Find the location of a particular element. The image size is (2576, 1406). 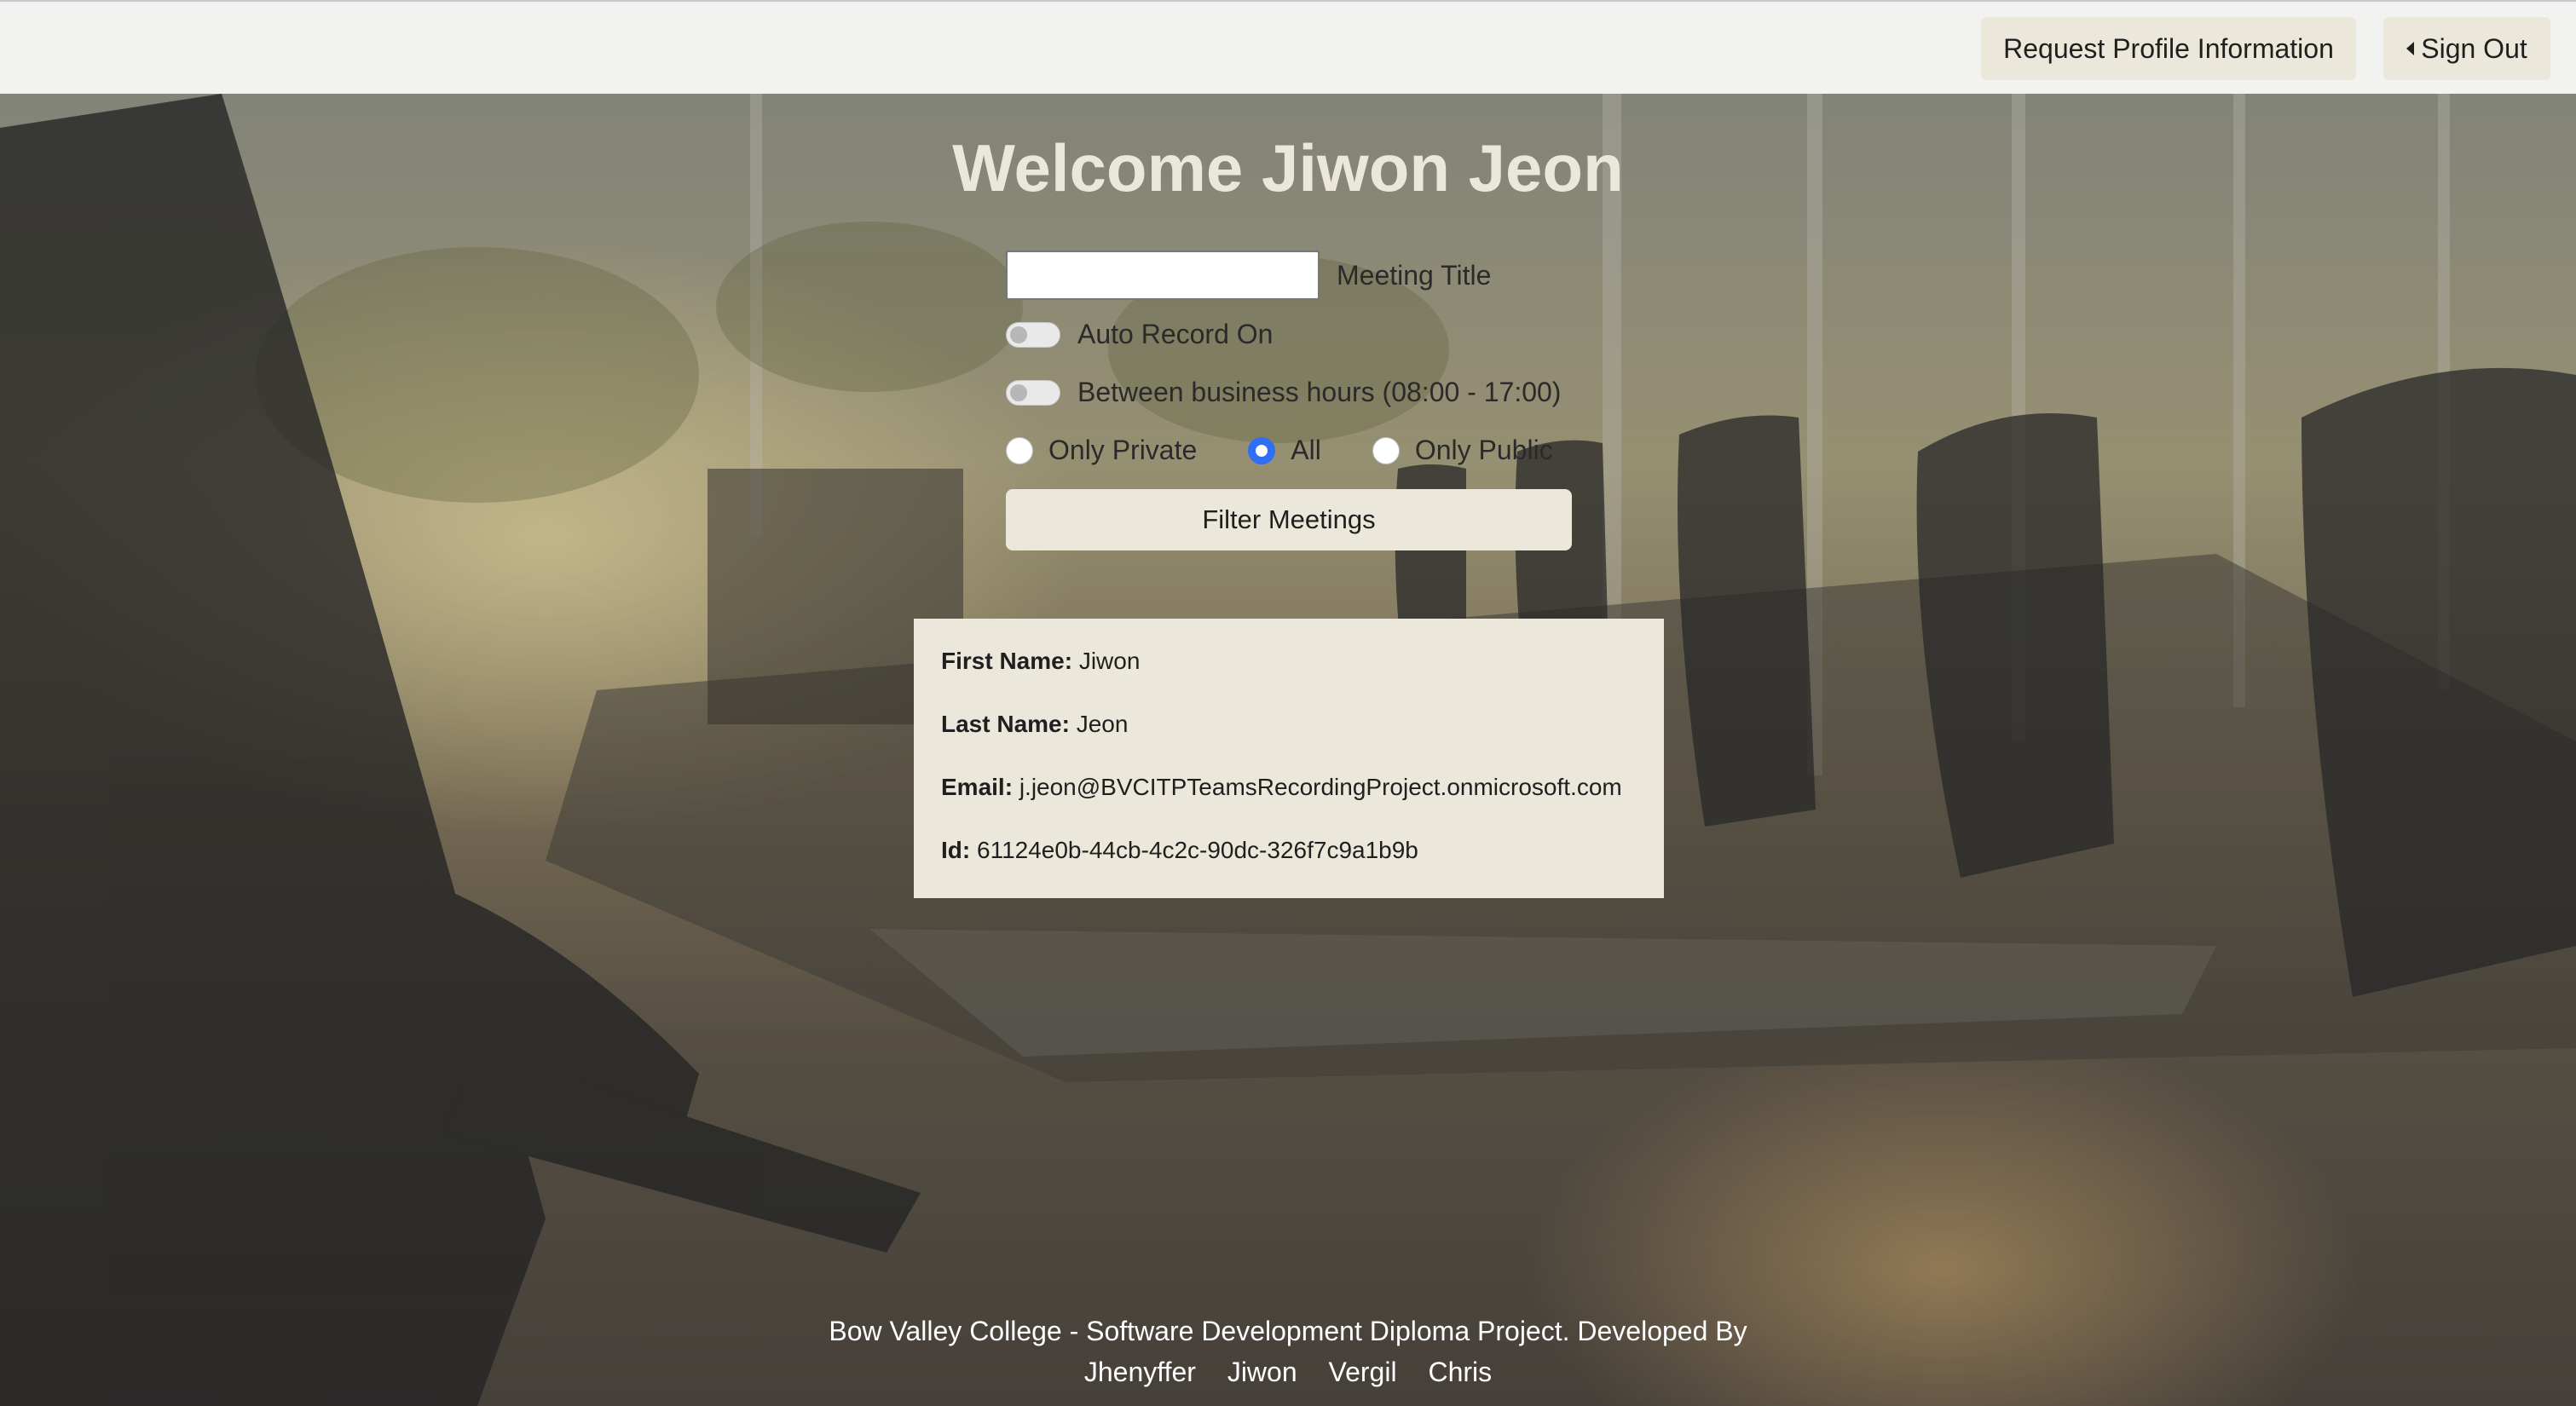

developer-name: Vergil is located at coordinates (1362, 1372).